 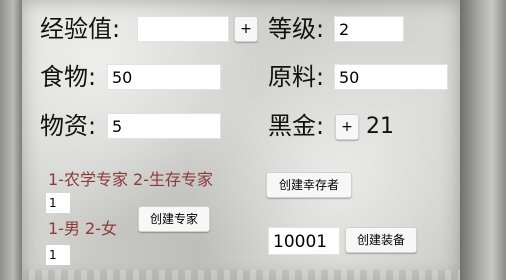 What do you see at coordinates (483, 140) in the screenshot?
I see `right-frame-border` at bounding box center [483, 140].